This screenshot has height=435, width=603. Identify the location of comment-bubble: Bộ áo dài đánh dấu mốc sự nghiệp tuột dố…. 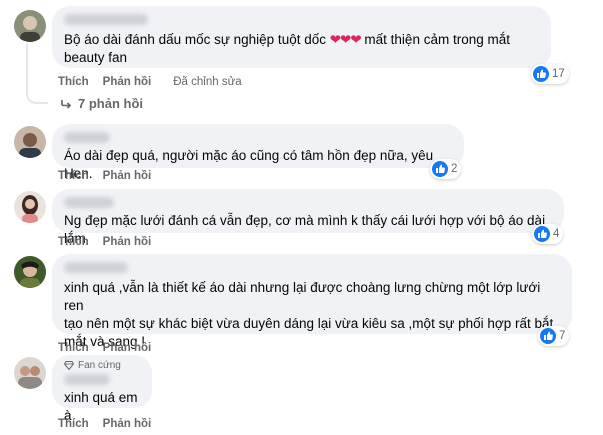
(301, 37).